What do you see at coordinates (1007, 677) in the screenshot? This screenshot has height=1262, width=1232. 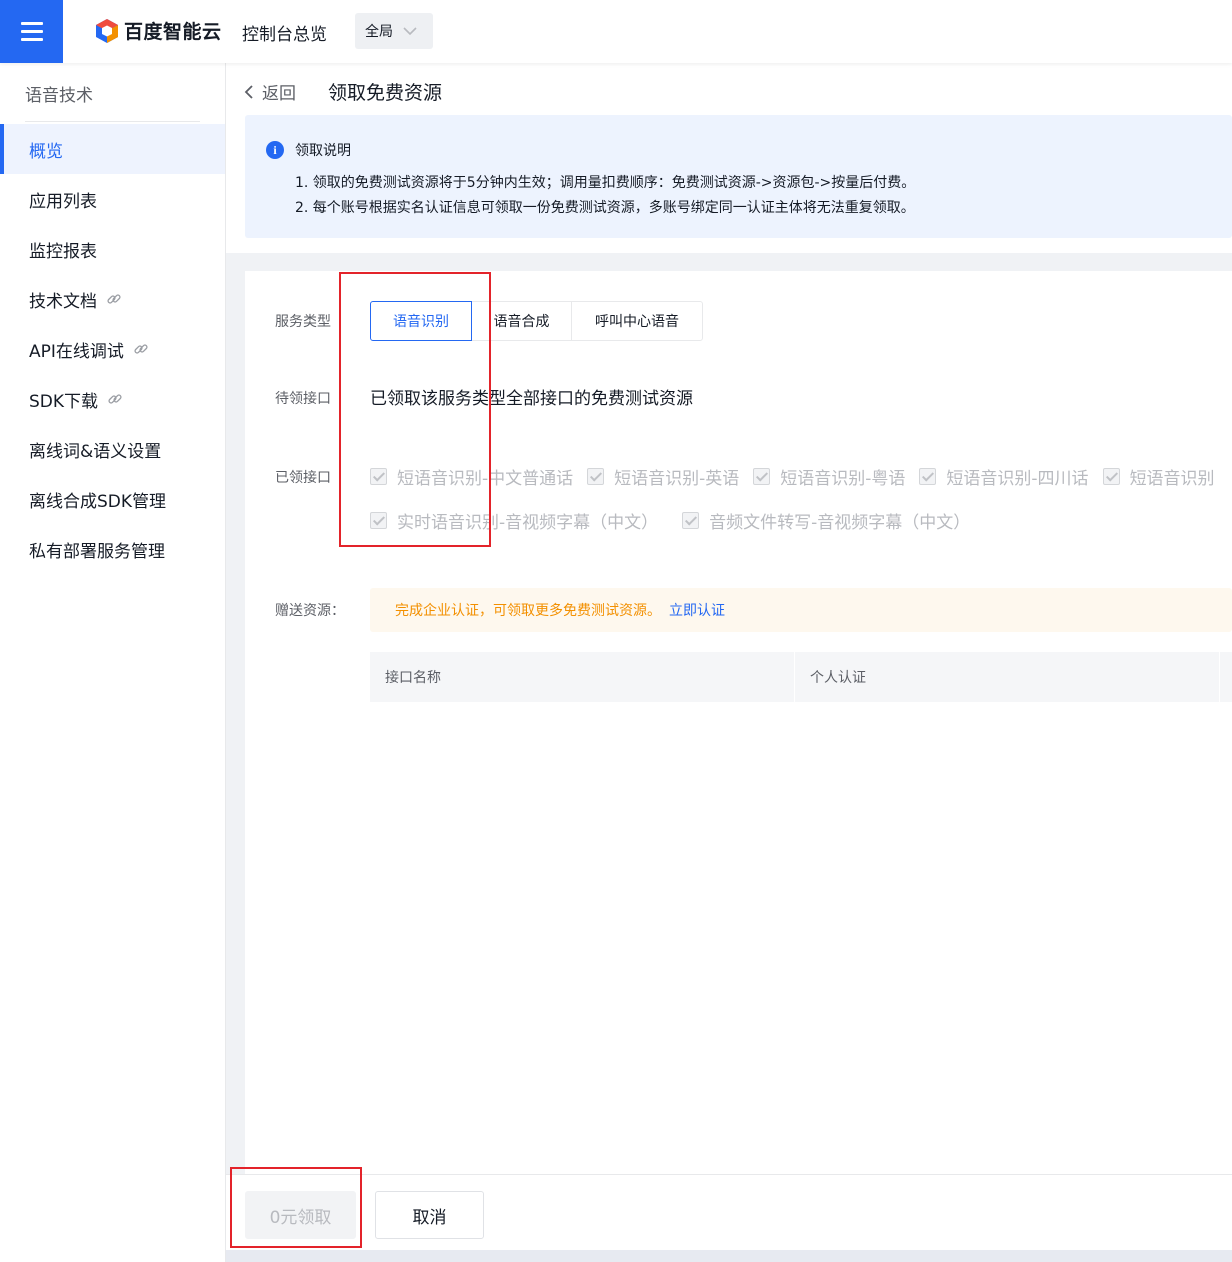 I see `column-header-personal-verification: 个人认证` at bounding box center [1007, 677].